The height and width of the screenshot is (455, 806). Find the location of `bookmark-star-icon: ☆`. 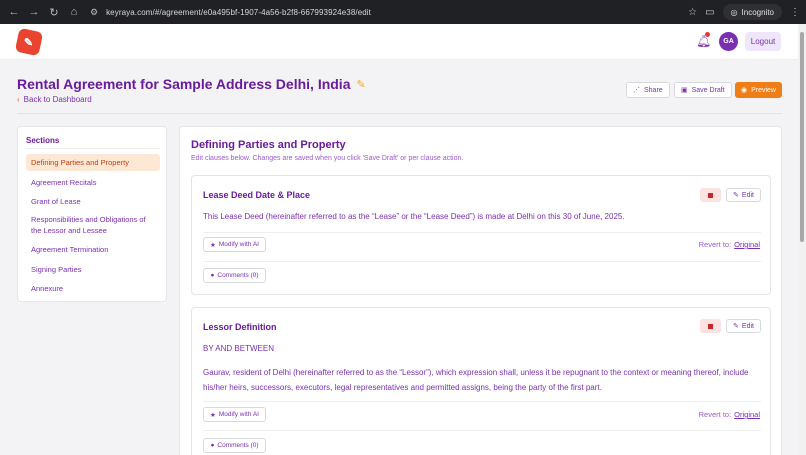

bookmark-star-icon: ☆ is located at coordinates (692, 12).